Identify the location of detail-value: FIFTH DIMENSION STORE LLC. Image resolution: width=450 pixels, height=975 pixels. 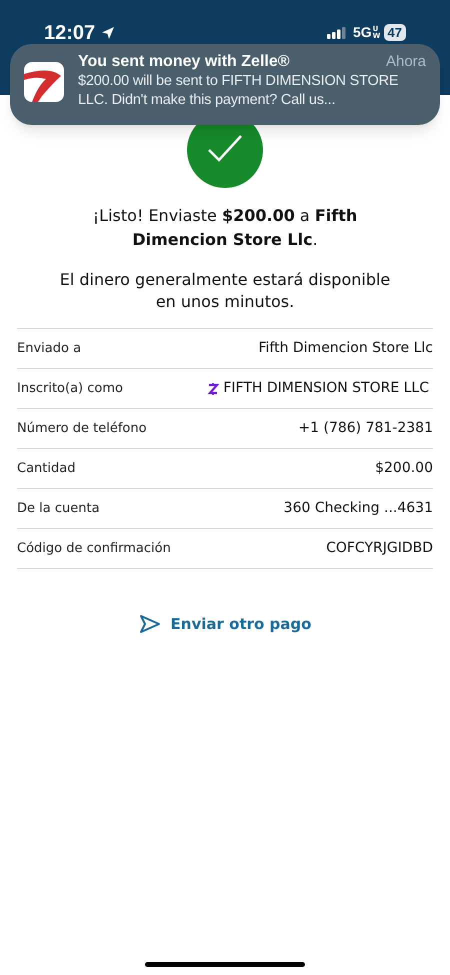
(326, 388).